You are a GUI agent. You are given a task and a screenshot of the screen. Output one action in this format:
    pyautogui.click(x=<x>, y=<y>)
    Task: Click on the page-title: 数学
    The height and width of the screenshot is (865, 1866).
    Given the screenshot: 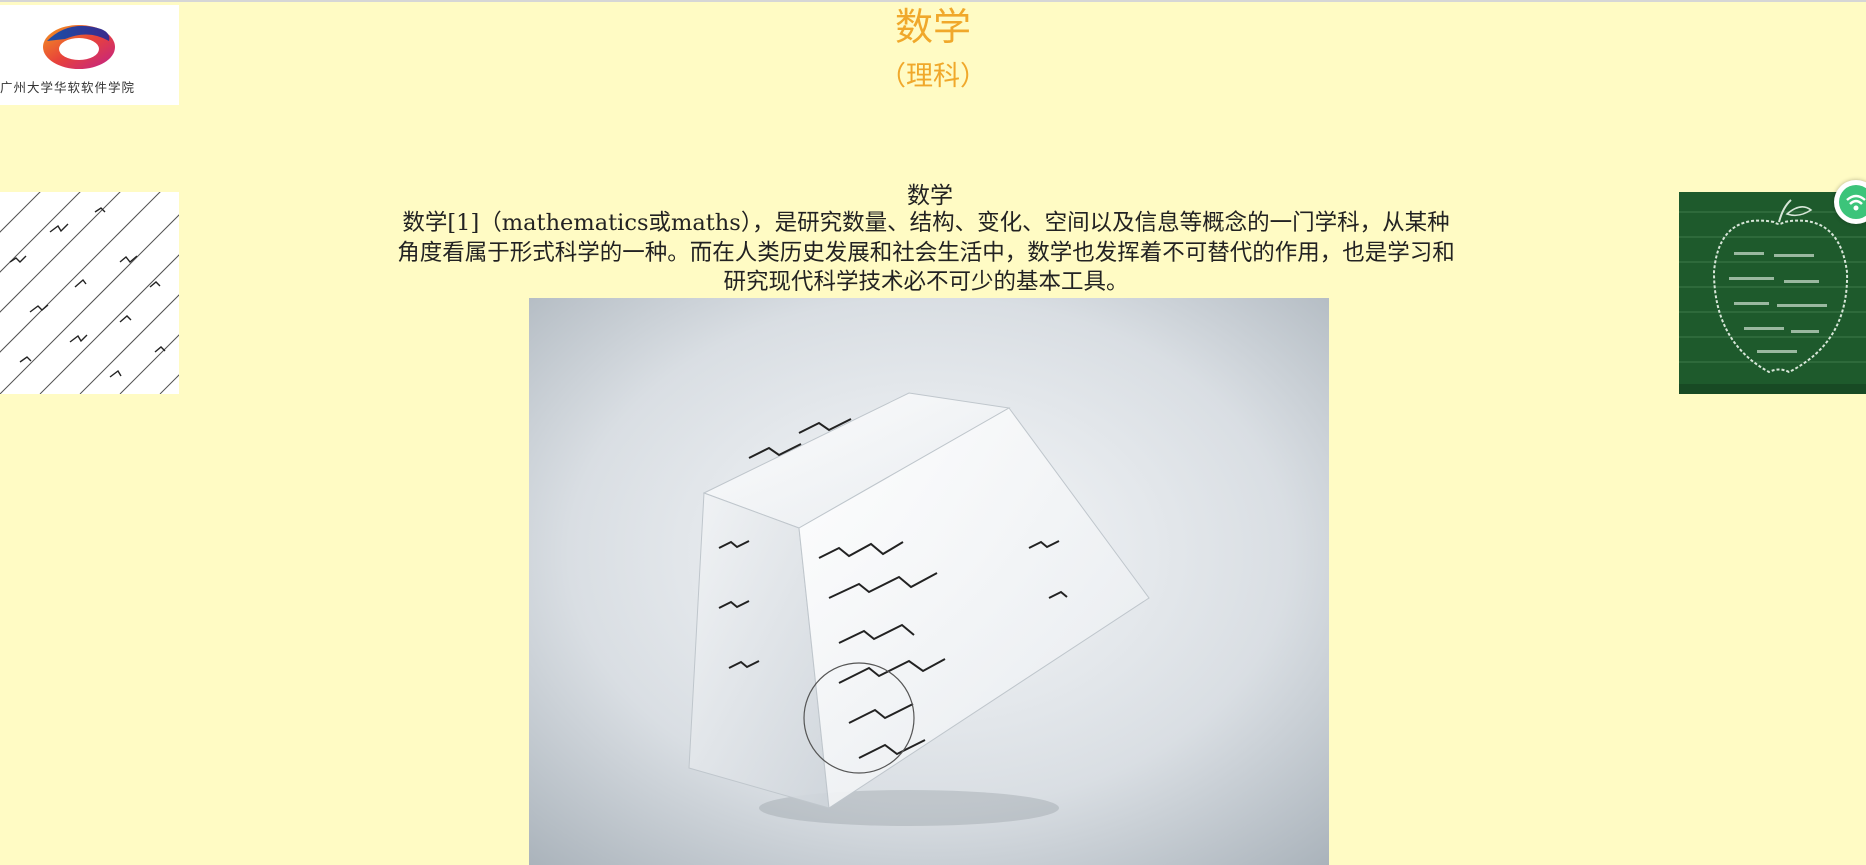 What is the action you would take?
    pyautogui.click(x=932, y=27)
    